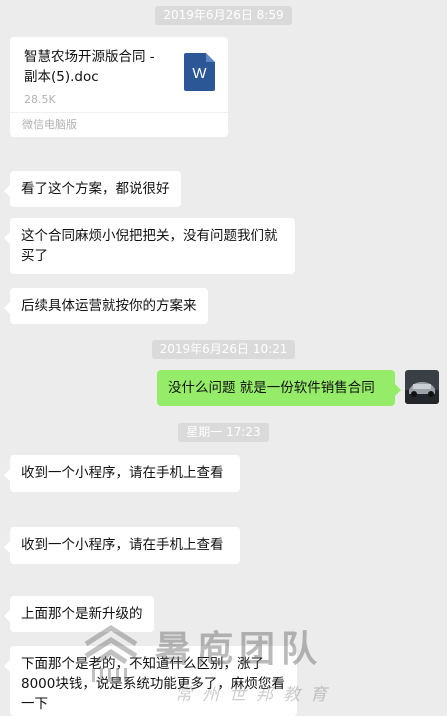 The width and height of the screenshot is (447, 716). Describe the element at coordinates (119, 124) in the screenshot. I see `file-source: 微信电脑版` at that location.